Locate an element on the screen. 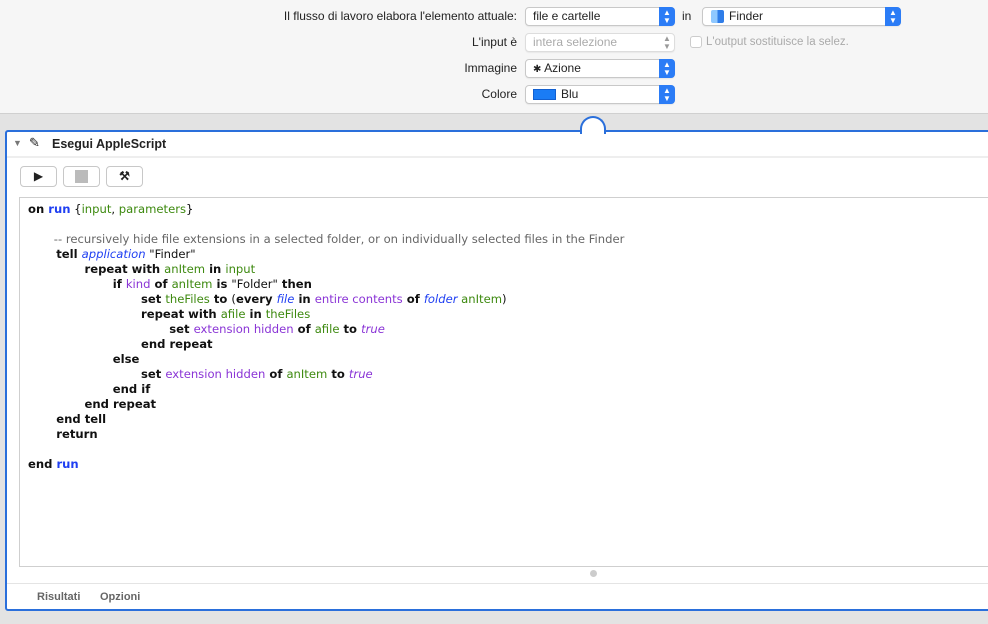 The width and height of the screenshot is (988, 624). resize-handle is located at coordinates (593, 573).